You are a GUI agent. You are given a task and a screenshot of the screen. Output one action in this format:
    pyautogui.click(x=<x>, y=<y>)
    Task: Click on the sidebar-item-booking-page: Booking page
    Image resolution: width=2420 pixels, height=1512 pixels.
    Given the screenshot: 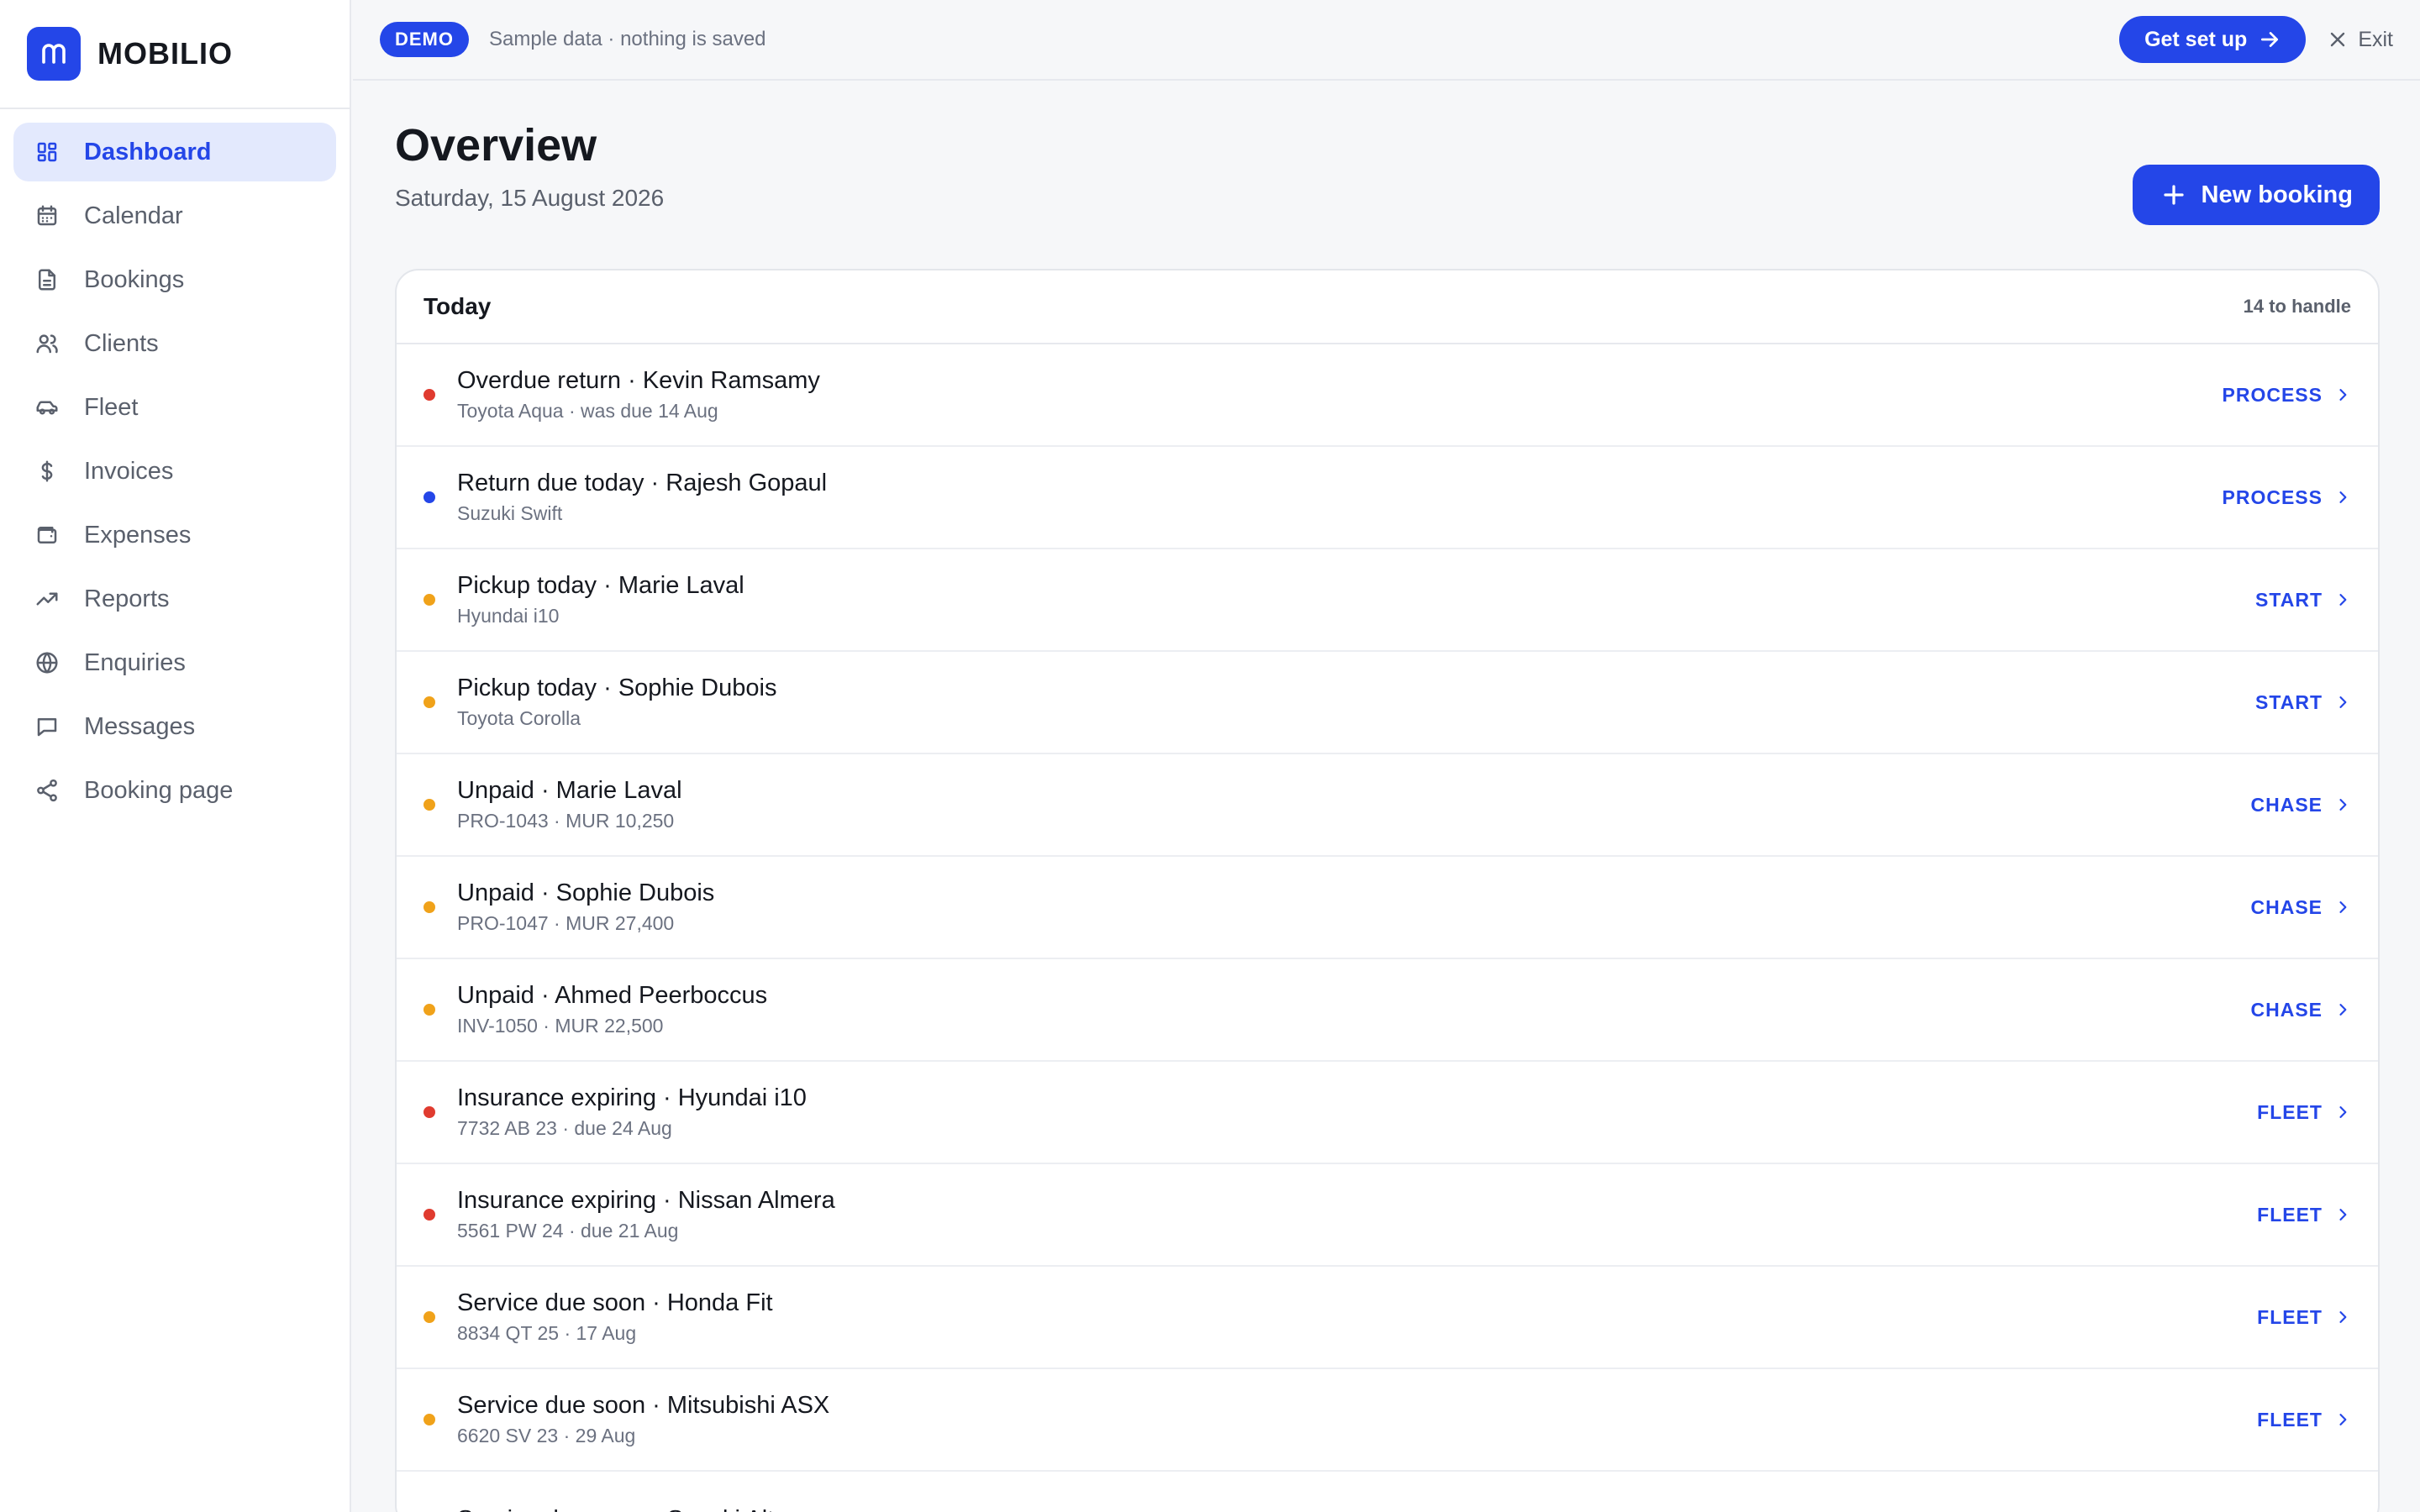 What is the action you would take?
    pyautogui.click(x=174, y=790)
    